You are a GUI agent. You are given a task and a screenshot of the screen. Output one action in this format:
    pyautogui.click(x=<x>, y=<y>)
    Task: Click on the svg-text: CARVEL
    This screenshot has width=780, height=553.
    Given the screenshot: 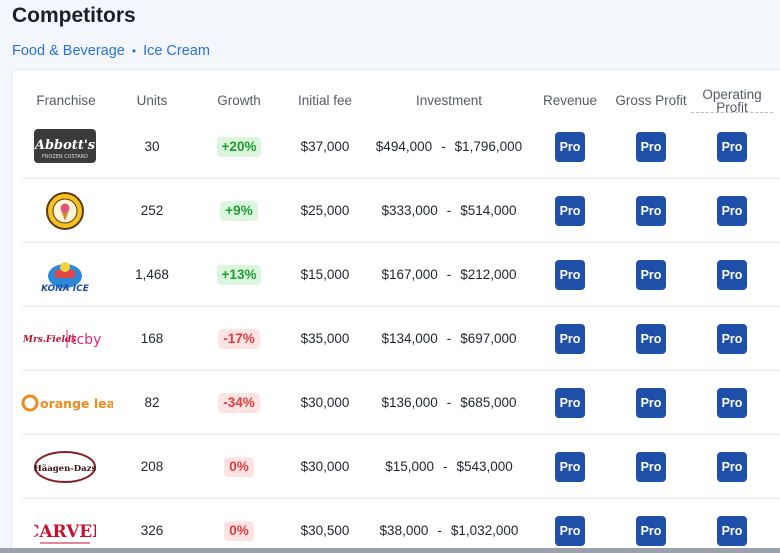 What is the action you would take?
    pyautogui.click(x=65, y=532)
    